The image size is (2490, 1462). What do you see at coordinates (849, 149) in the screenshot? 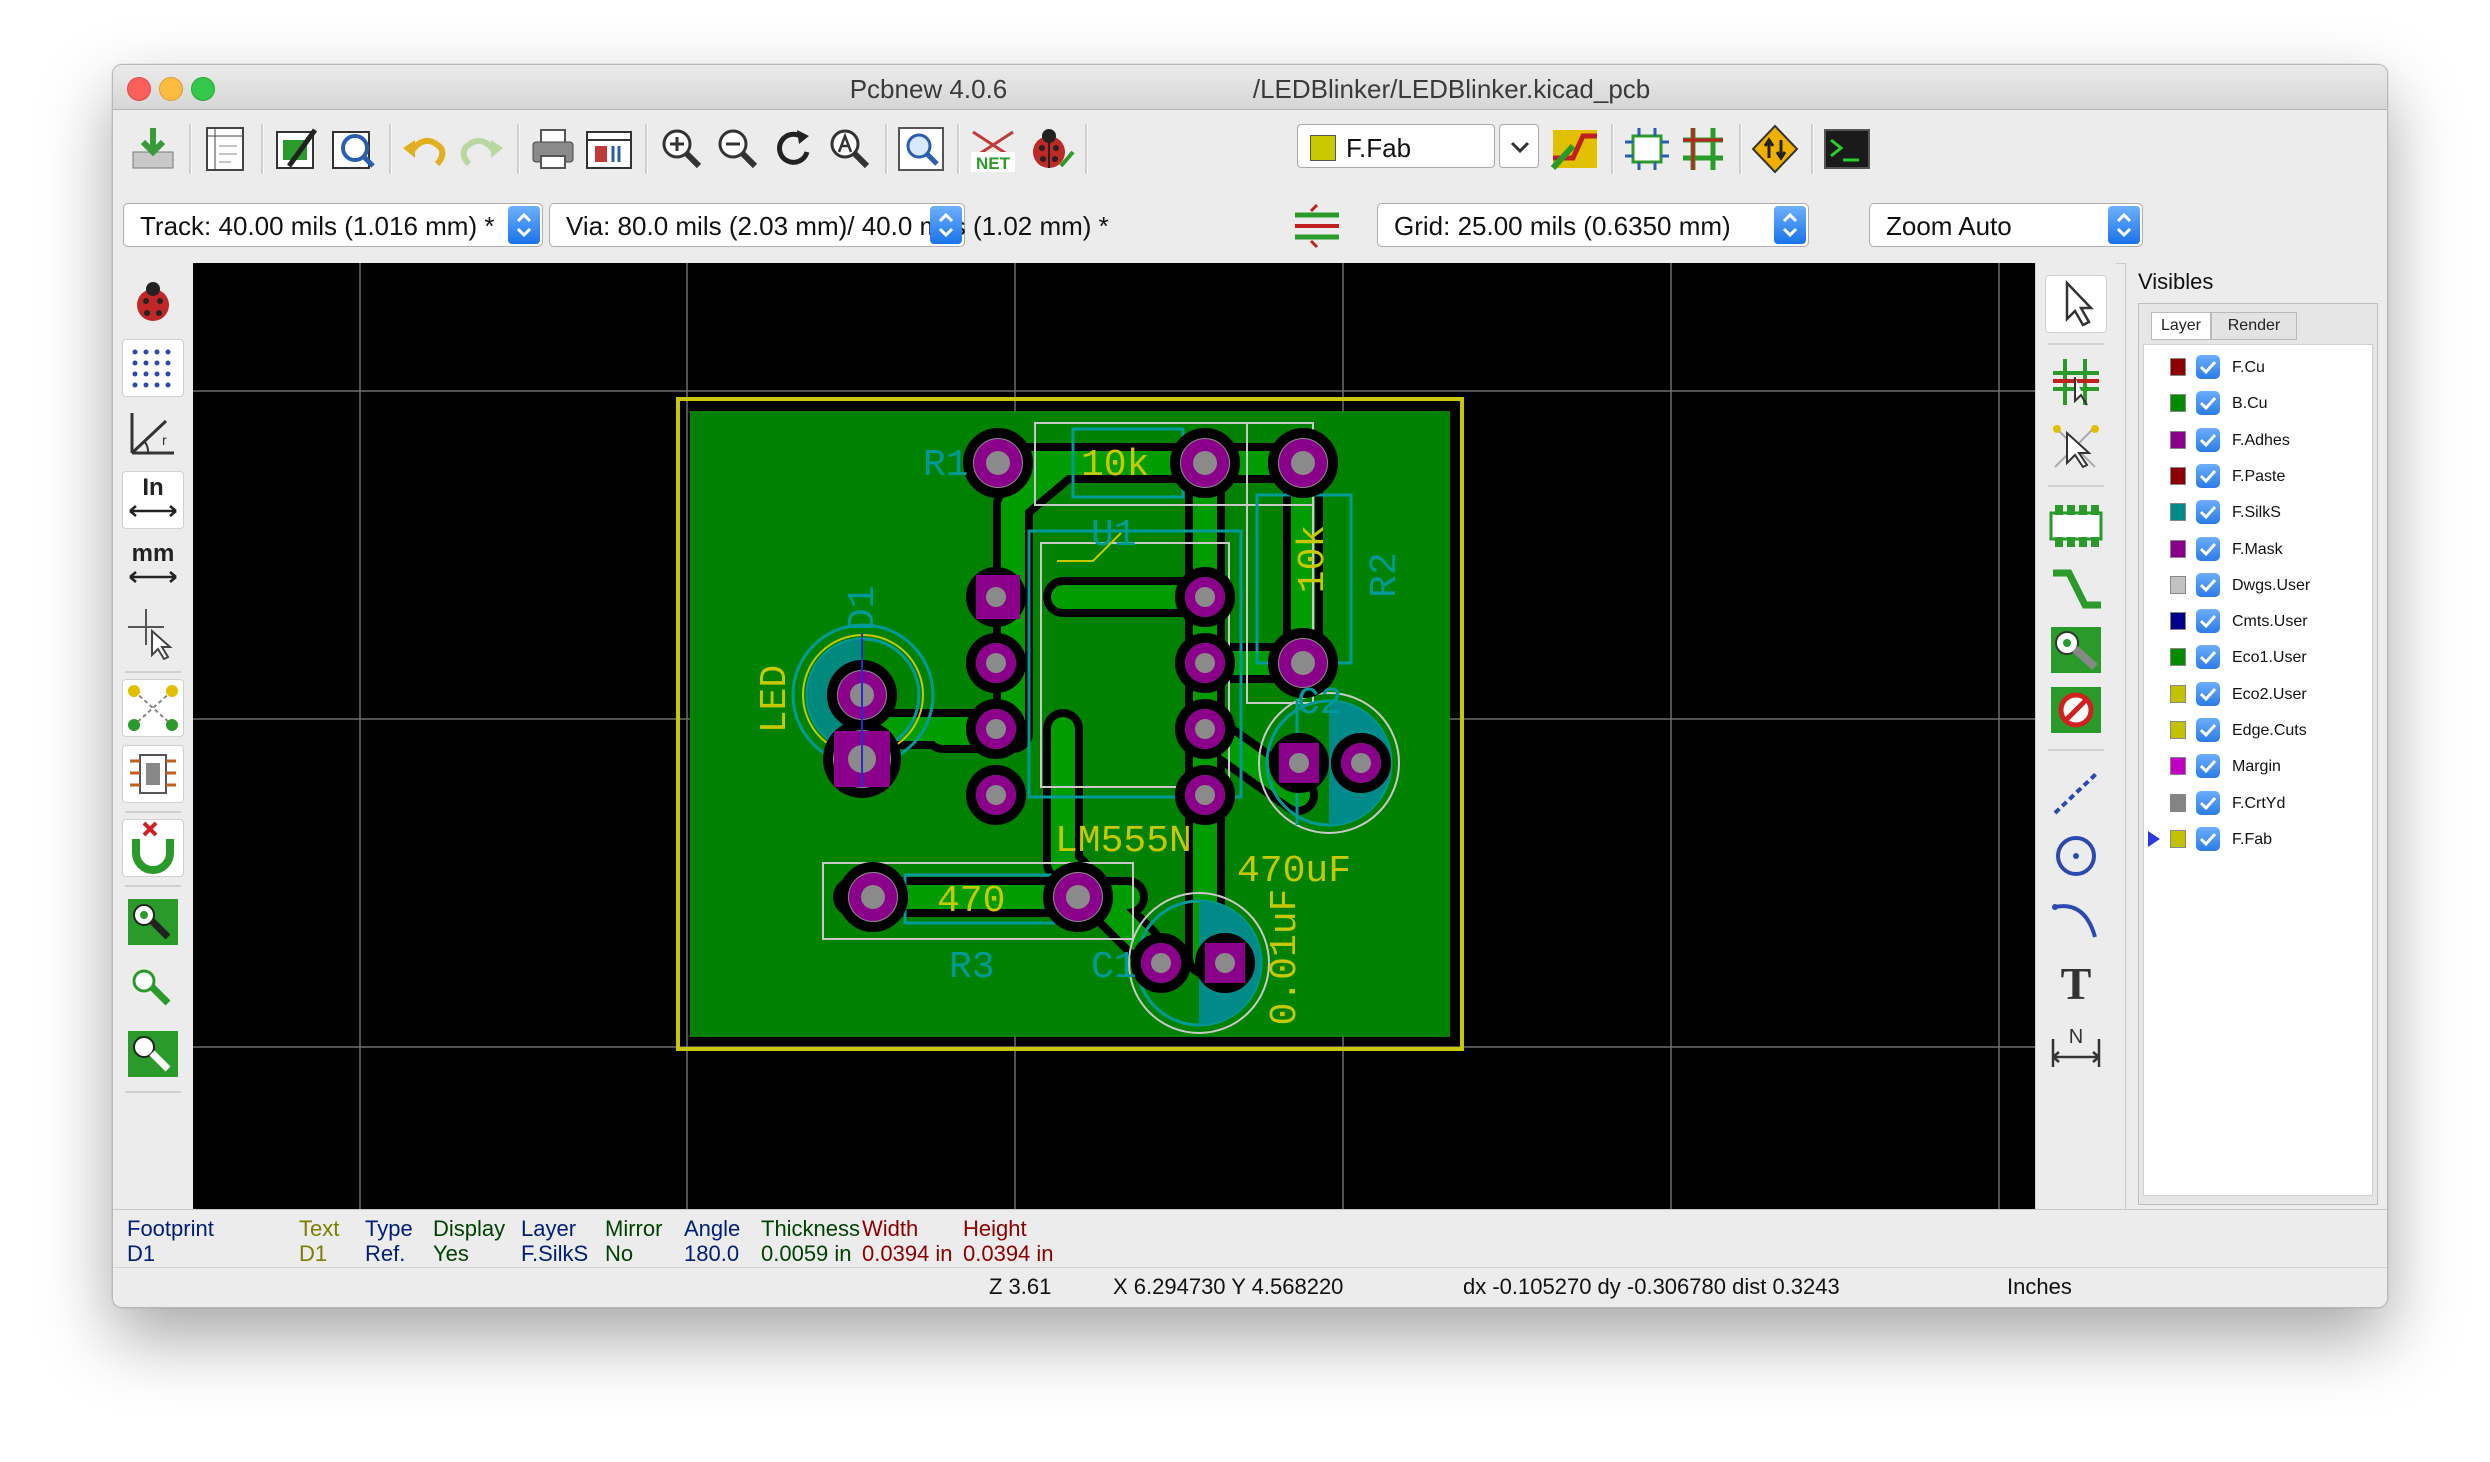
I see `zoom-fit-button` at bounding box center [849, 149].